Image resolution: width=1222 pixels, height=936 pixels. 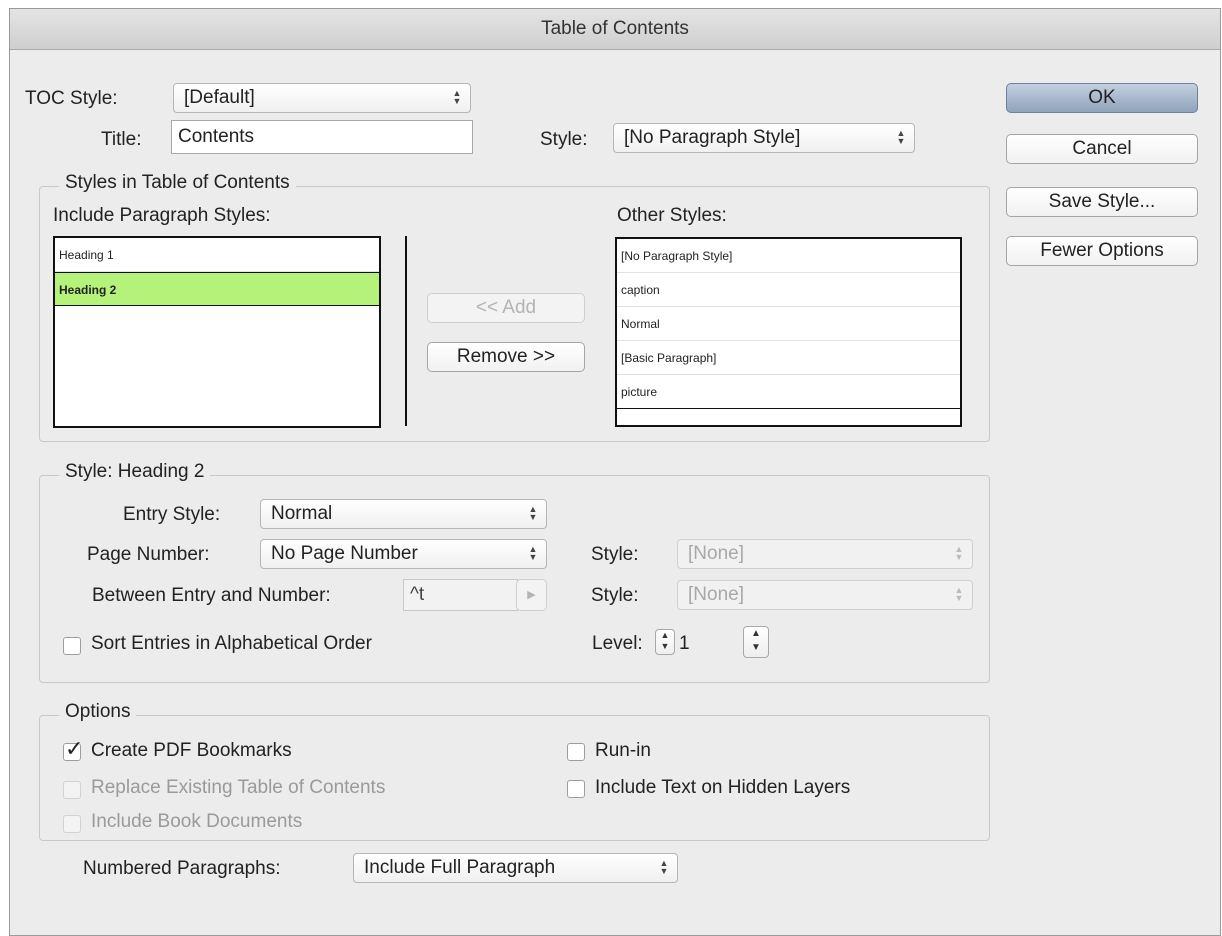 What do you see at coordinates (197, 821) in the screenshot?
I see `include-book-docs-label: Include Book Documents` at bounding box center [197, 821].